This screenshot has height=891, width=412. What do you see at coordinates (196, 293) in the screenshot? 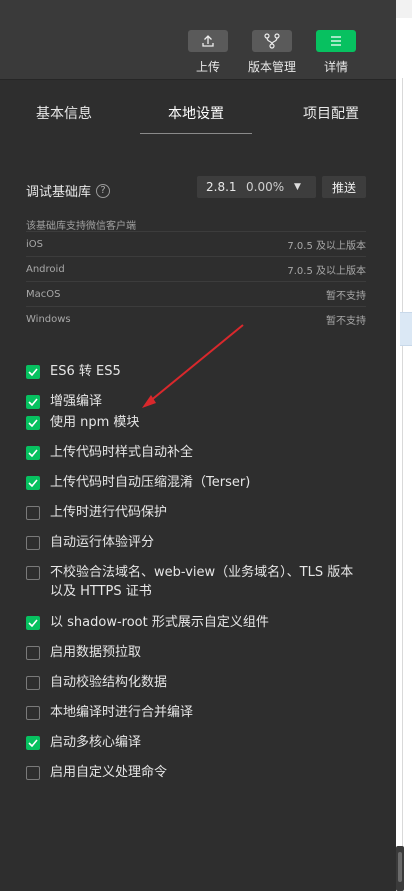
I see `platform-row: MacOS 暂不支持` at bounding box center [196, 293].